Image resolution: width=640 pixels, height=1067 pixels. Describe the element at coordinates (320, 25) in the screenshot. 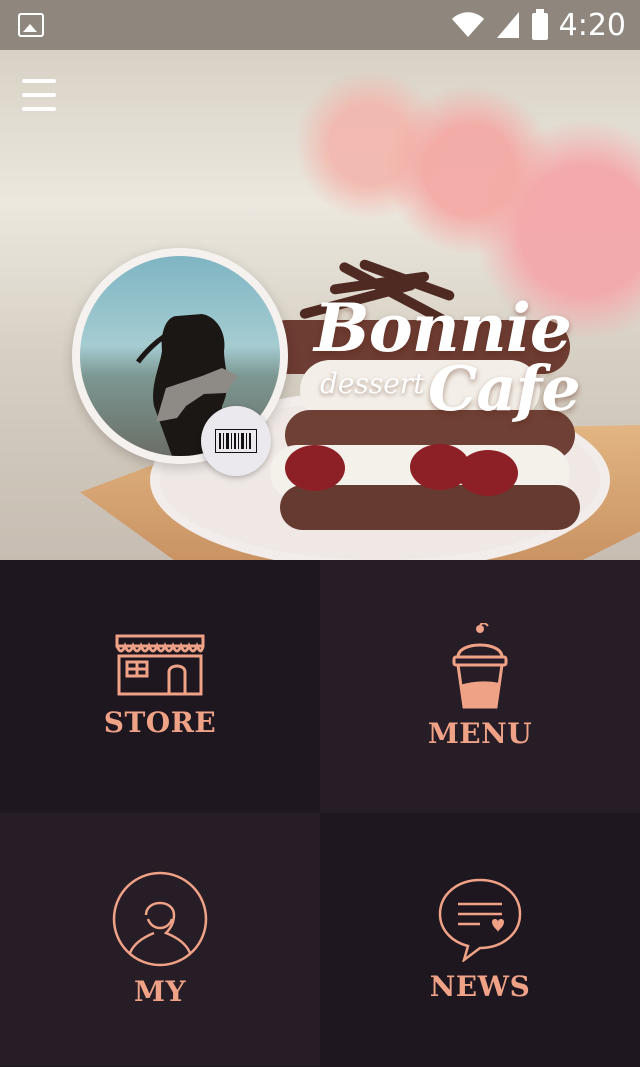

I see `status-bar: 4:20` at that location.